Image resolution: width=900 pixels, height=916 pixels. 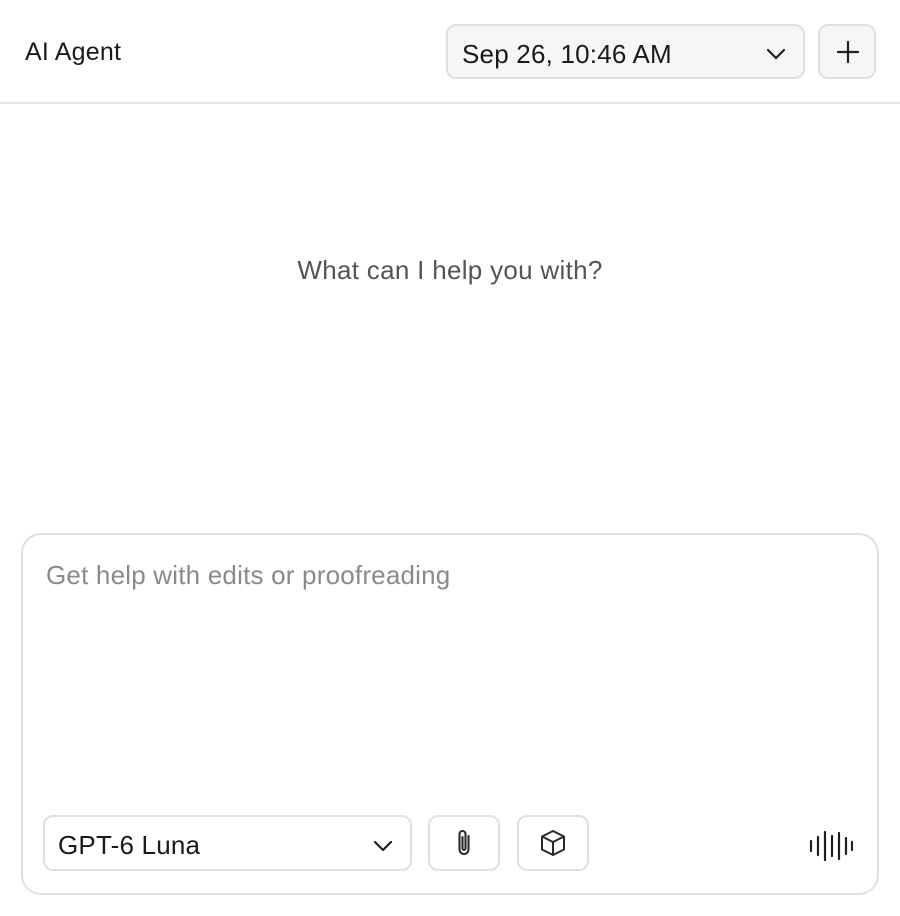 I want to click on session-selector: Sep 26, 10:46 AM, so click(x=625, y=51).